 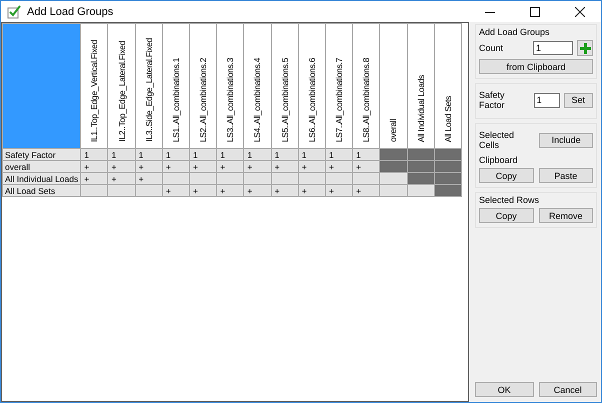 I want to click on plus-icon, so click(x=585, y=48).